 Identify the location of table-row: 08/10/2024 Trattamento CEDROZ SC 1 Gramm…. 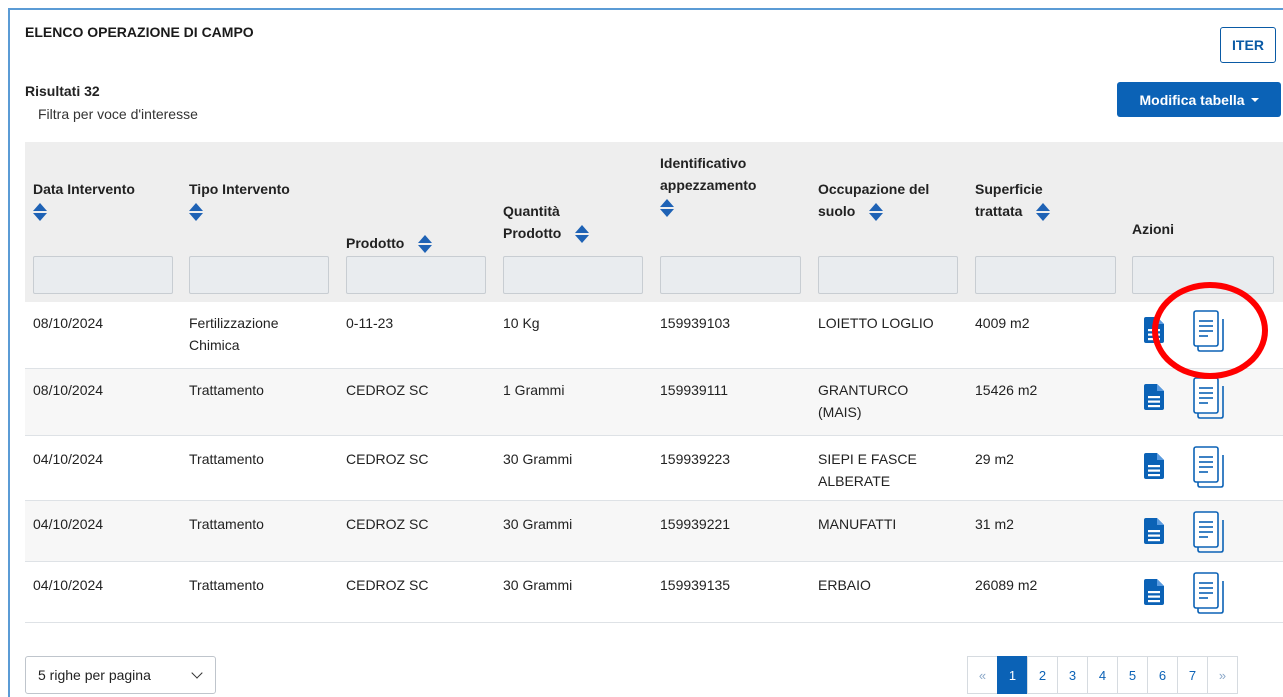
(654, 402).